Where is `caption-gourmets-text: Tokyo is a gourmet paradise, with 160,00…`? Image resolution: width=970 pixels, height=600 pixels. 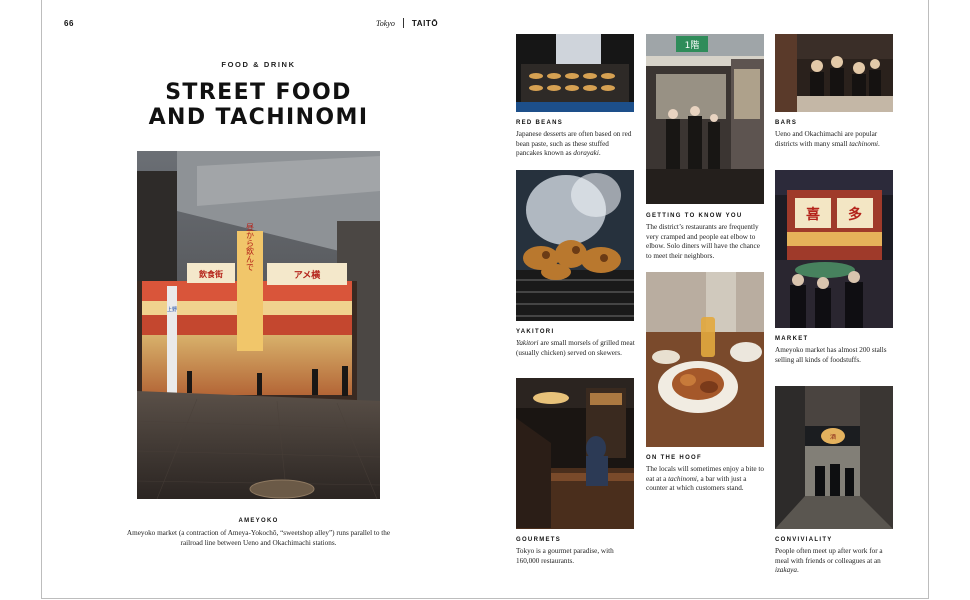
caption-gourmets-text: Tokyo is a gourmet paradise, with 160,00… is located at coordinates (565, 556).